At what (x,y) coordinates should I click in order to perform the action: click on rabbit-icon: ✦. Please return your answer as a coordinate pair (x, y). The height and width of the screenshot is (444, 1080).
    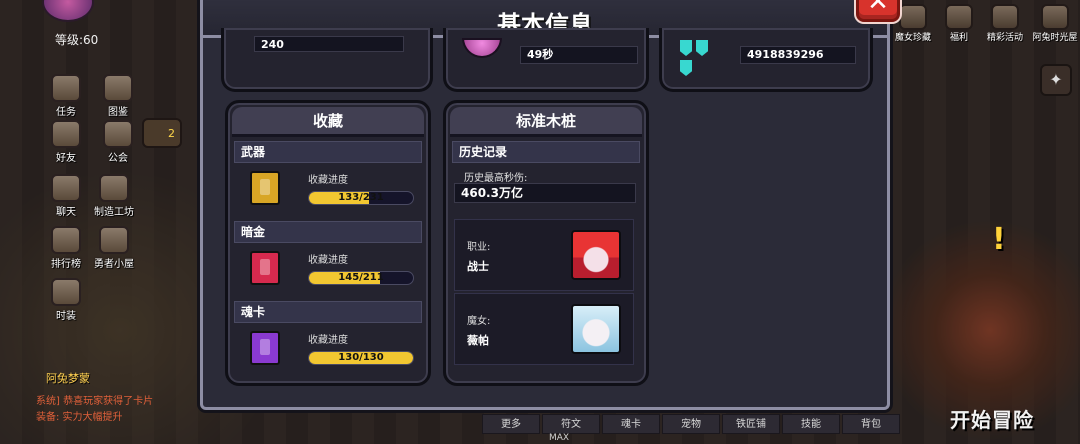
    Looking at the image, I should click on (1056, 80).